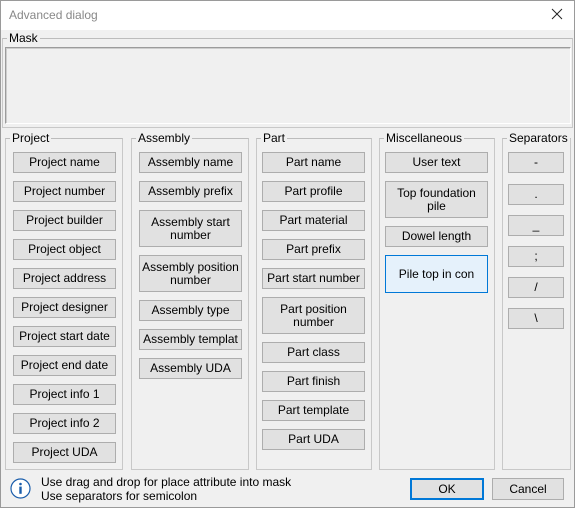  Describe the element at coordinates (313, 439) in the screenshot. I see `part-uda-button: Part UDA` at that location.